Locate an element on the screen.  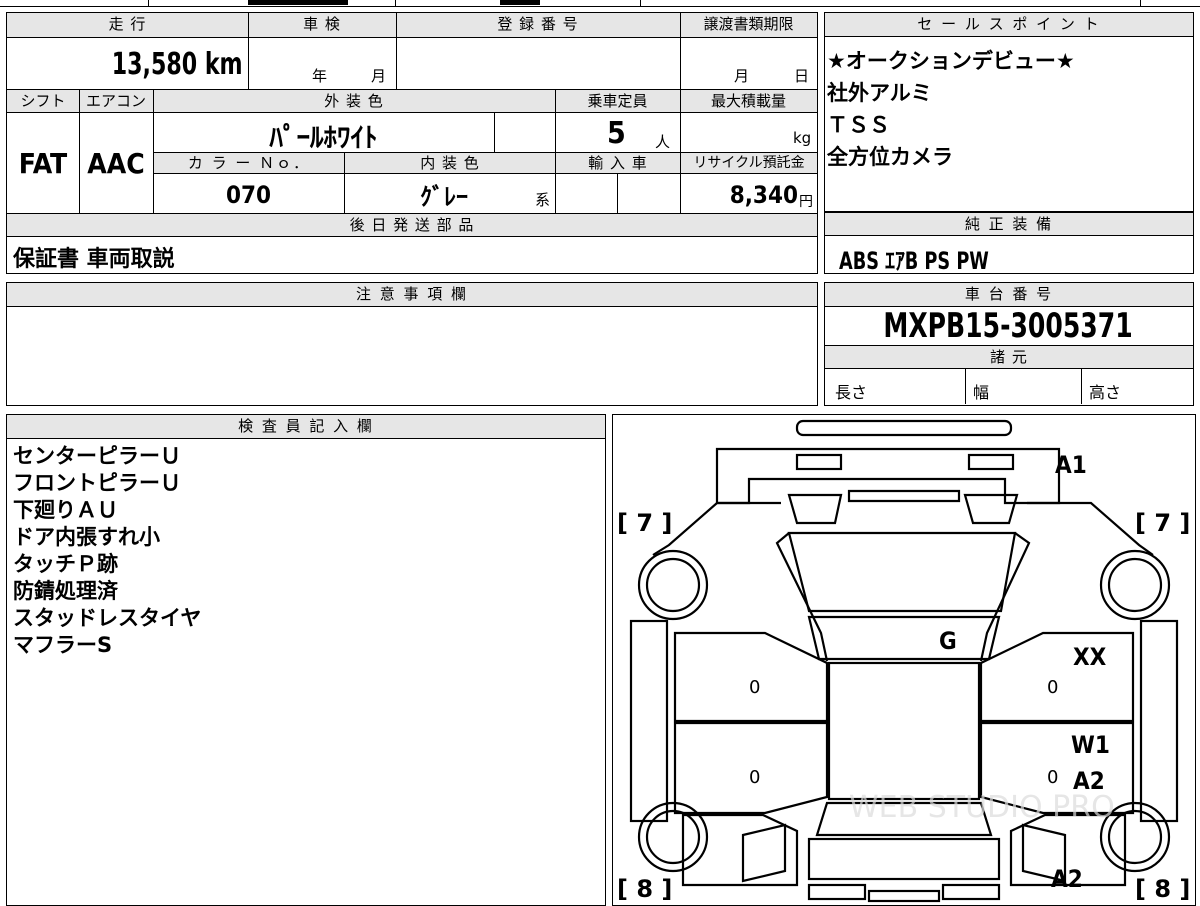
tire-depth-front-right: [ 7 ] is located at coordinates (1163, 523).